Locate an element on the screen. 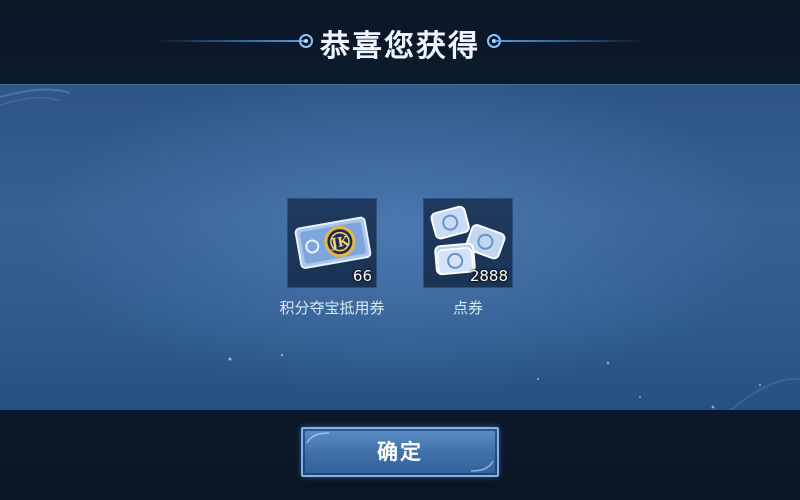 The height and width of the screenshot is (500, 800). reward-item: 2888 点券 is located at coordinates (468, 258).